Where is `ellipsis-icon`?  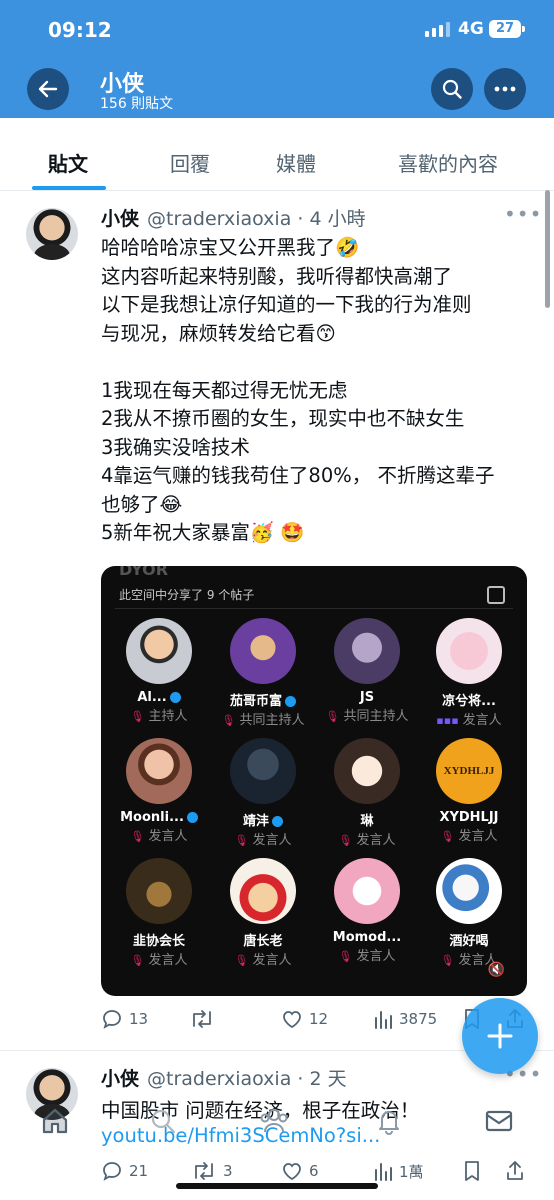
ellipsis-icon is located at coordinates (505, 89).